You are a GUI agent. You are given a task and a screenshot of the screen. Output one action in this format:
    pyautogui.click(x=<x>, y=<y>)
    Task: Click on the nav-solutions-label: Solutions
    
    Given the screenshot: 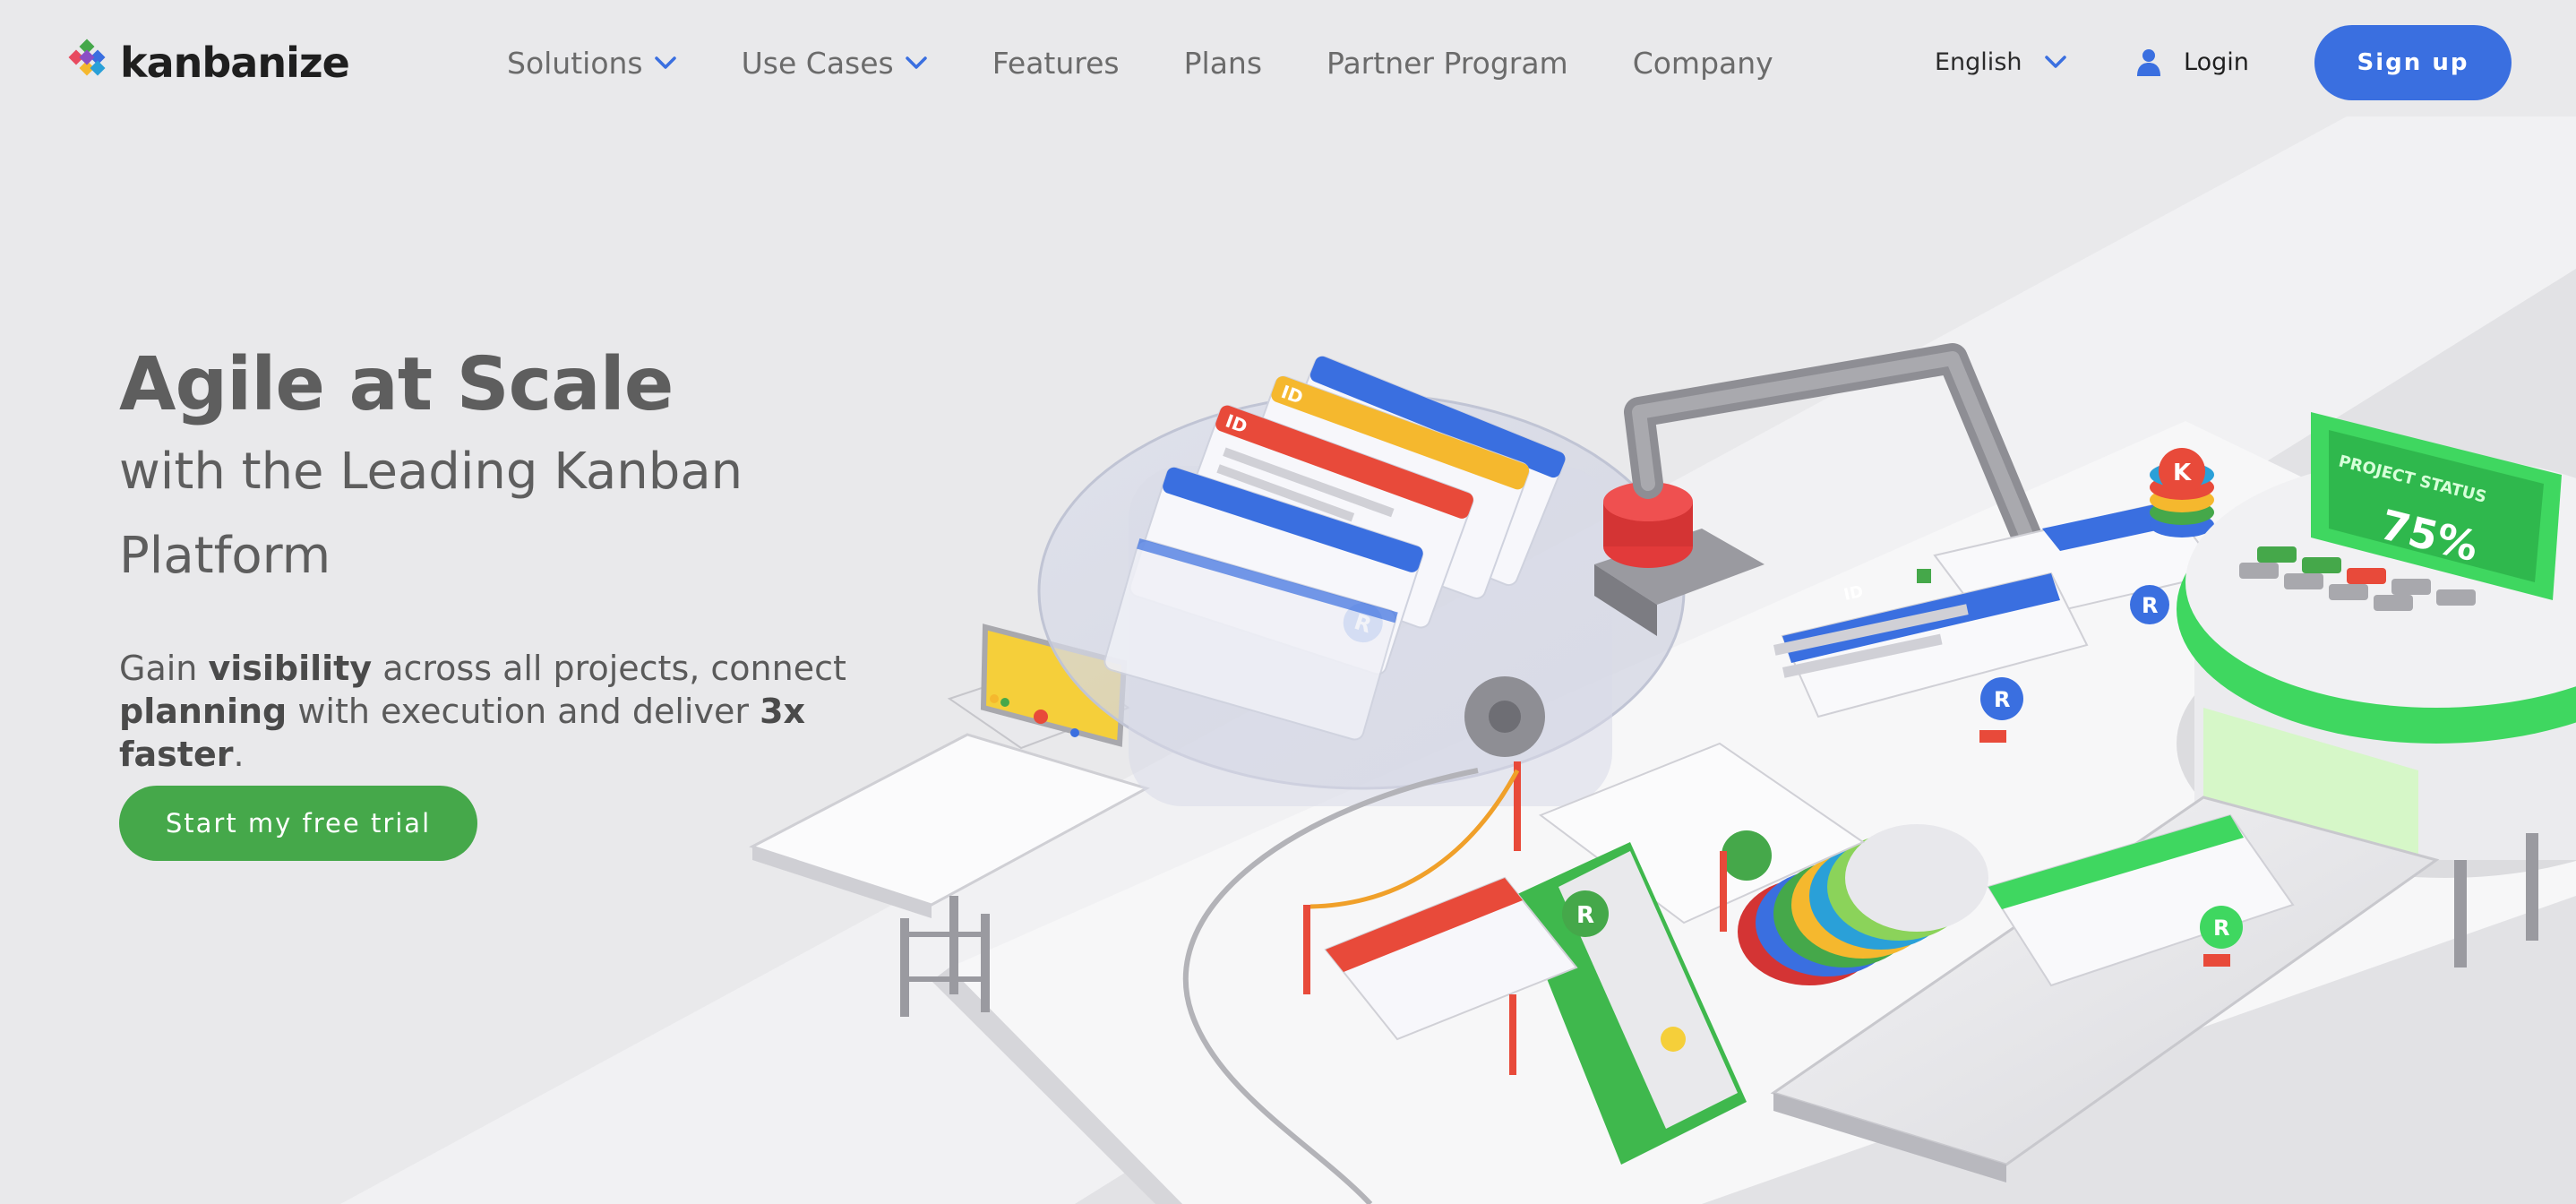 What is the action you would take?
    pyautogui.click(x=575, y=63)
    